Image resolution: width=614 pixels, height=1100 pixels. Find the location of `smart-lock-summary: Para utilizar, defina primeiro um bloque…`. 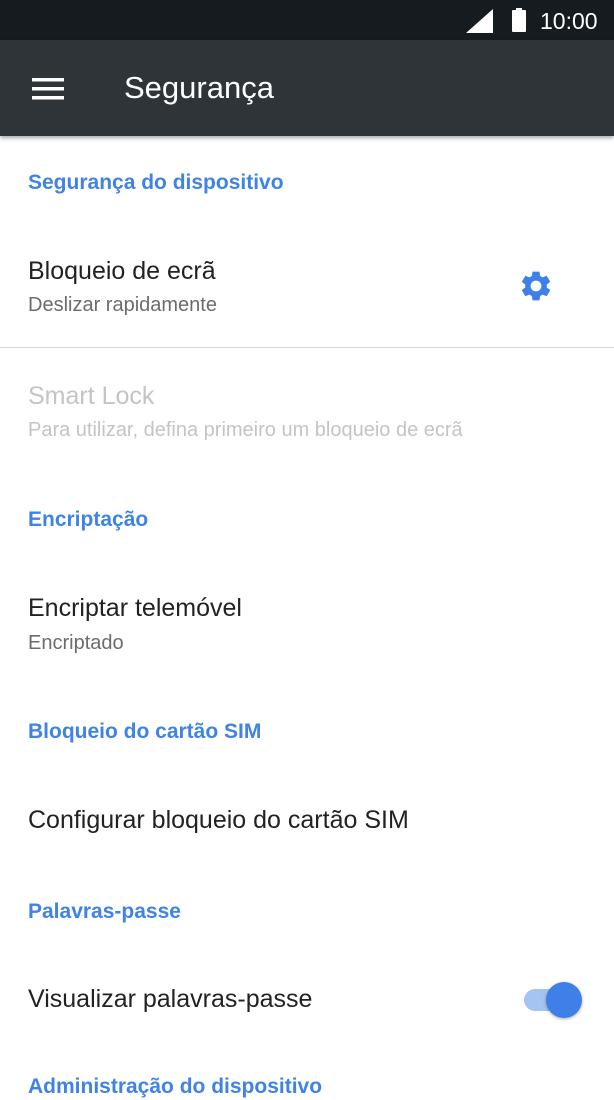

smart-lock-summary: Para utilizar, defina primeiro um bloque… is located at coordinates (245, 430).